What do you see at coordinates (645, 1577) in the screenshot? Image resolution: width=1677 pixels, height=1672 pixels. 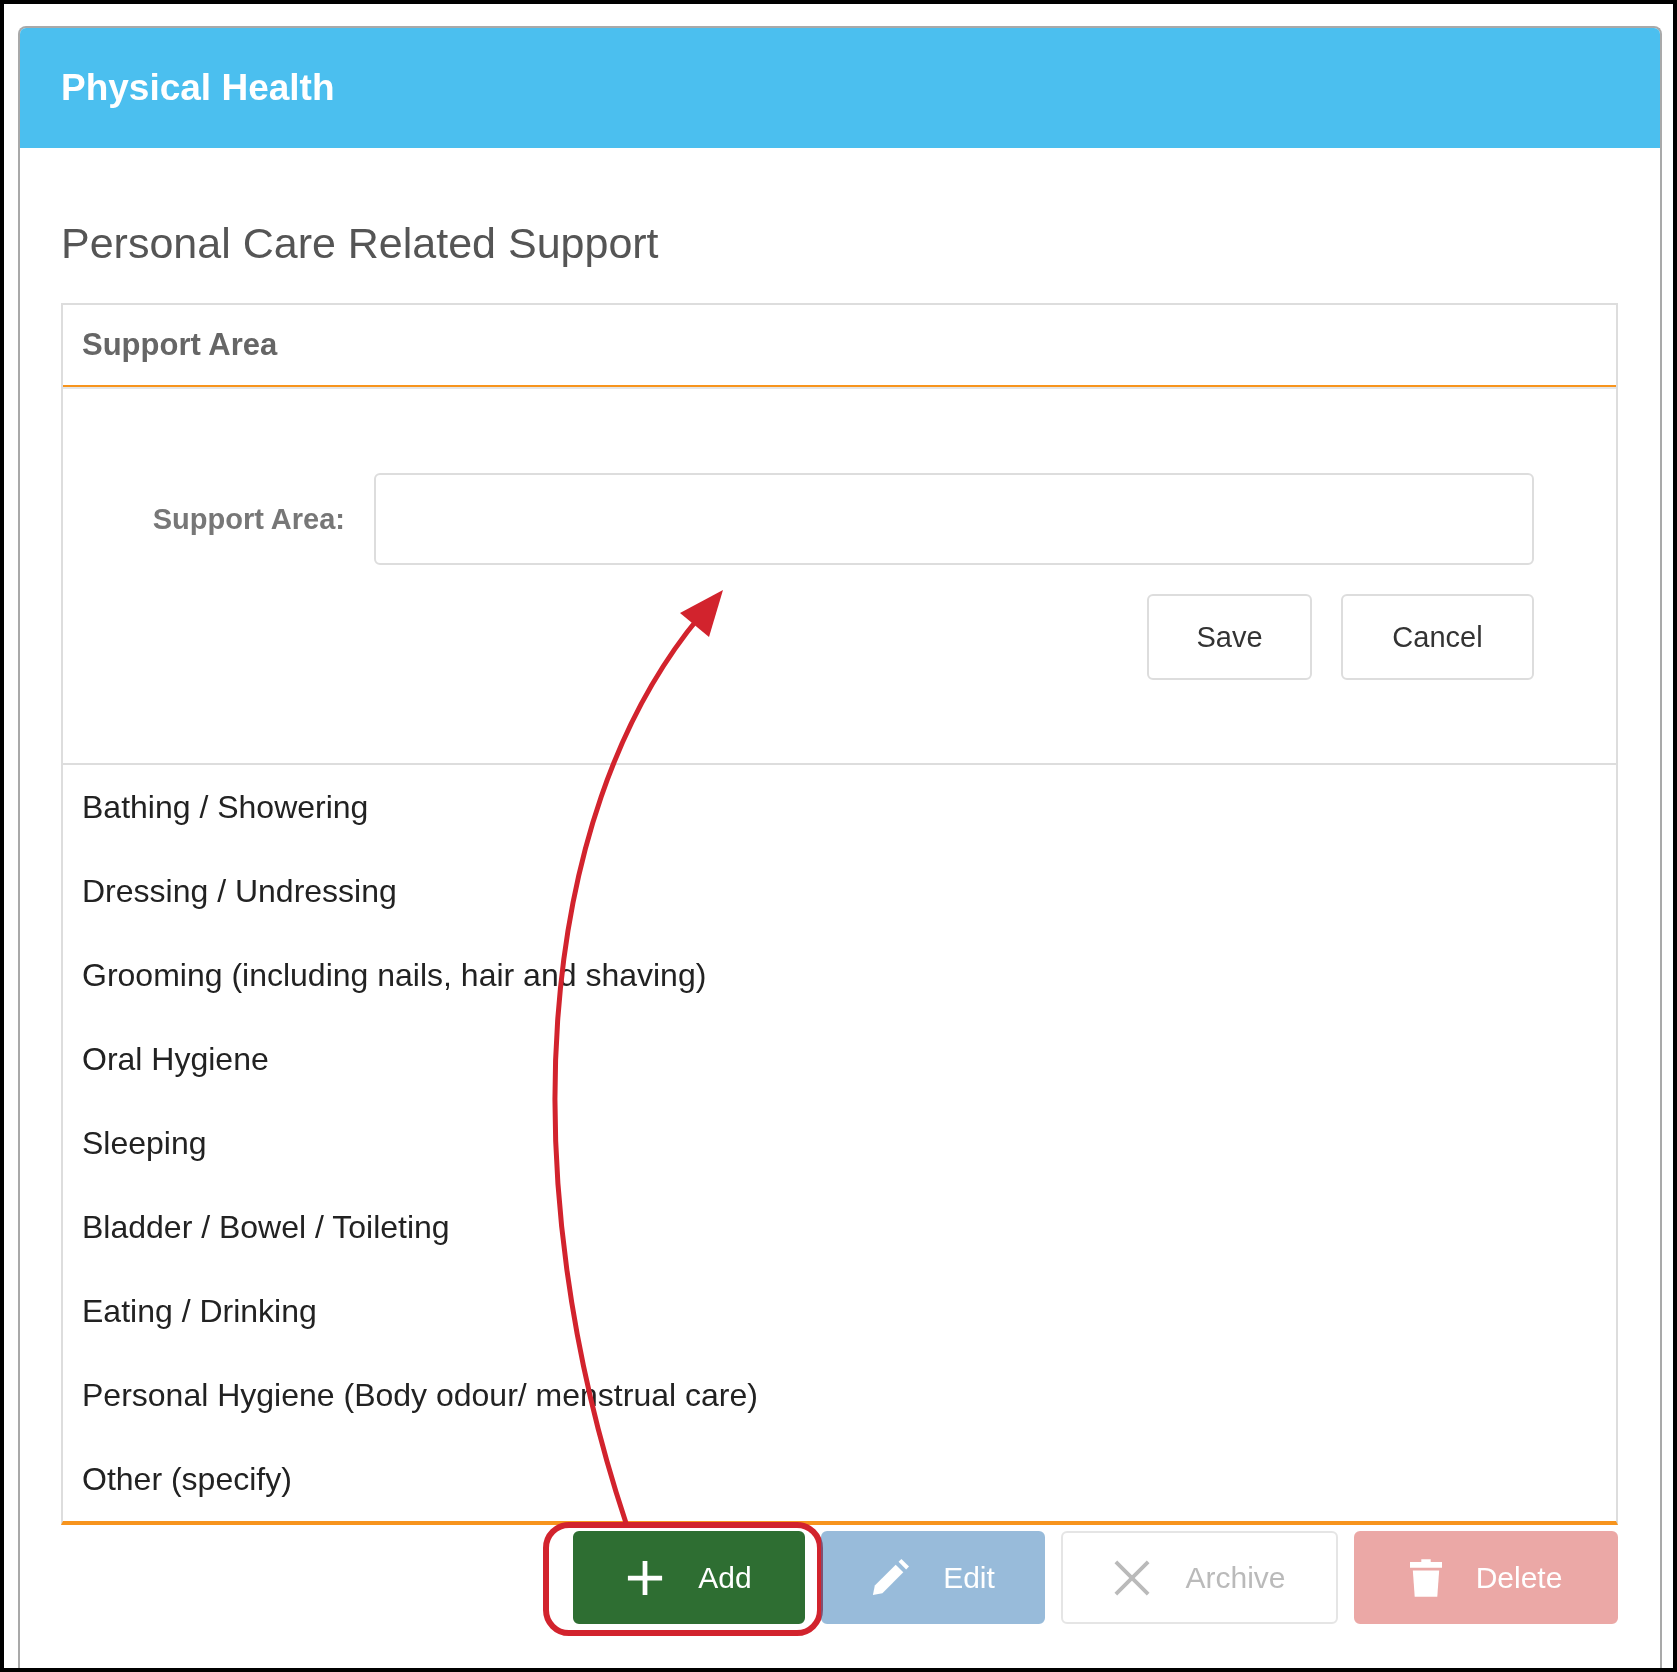 I see `plus-icon` at bounding box center [645, 1577].